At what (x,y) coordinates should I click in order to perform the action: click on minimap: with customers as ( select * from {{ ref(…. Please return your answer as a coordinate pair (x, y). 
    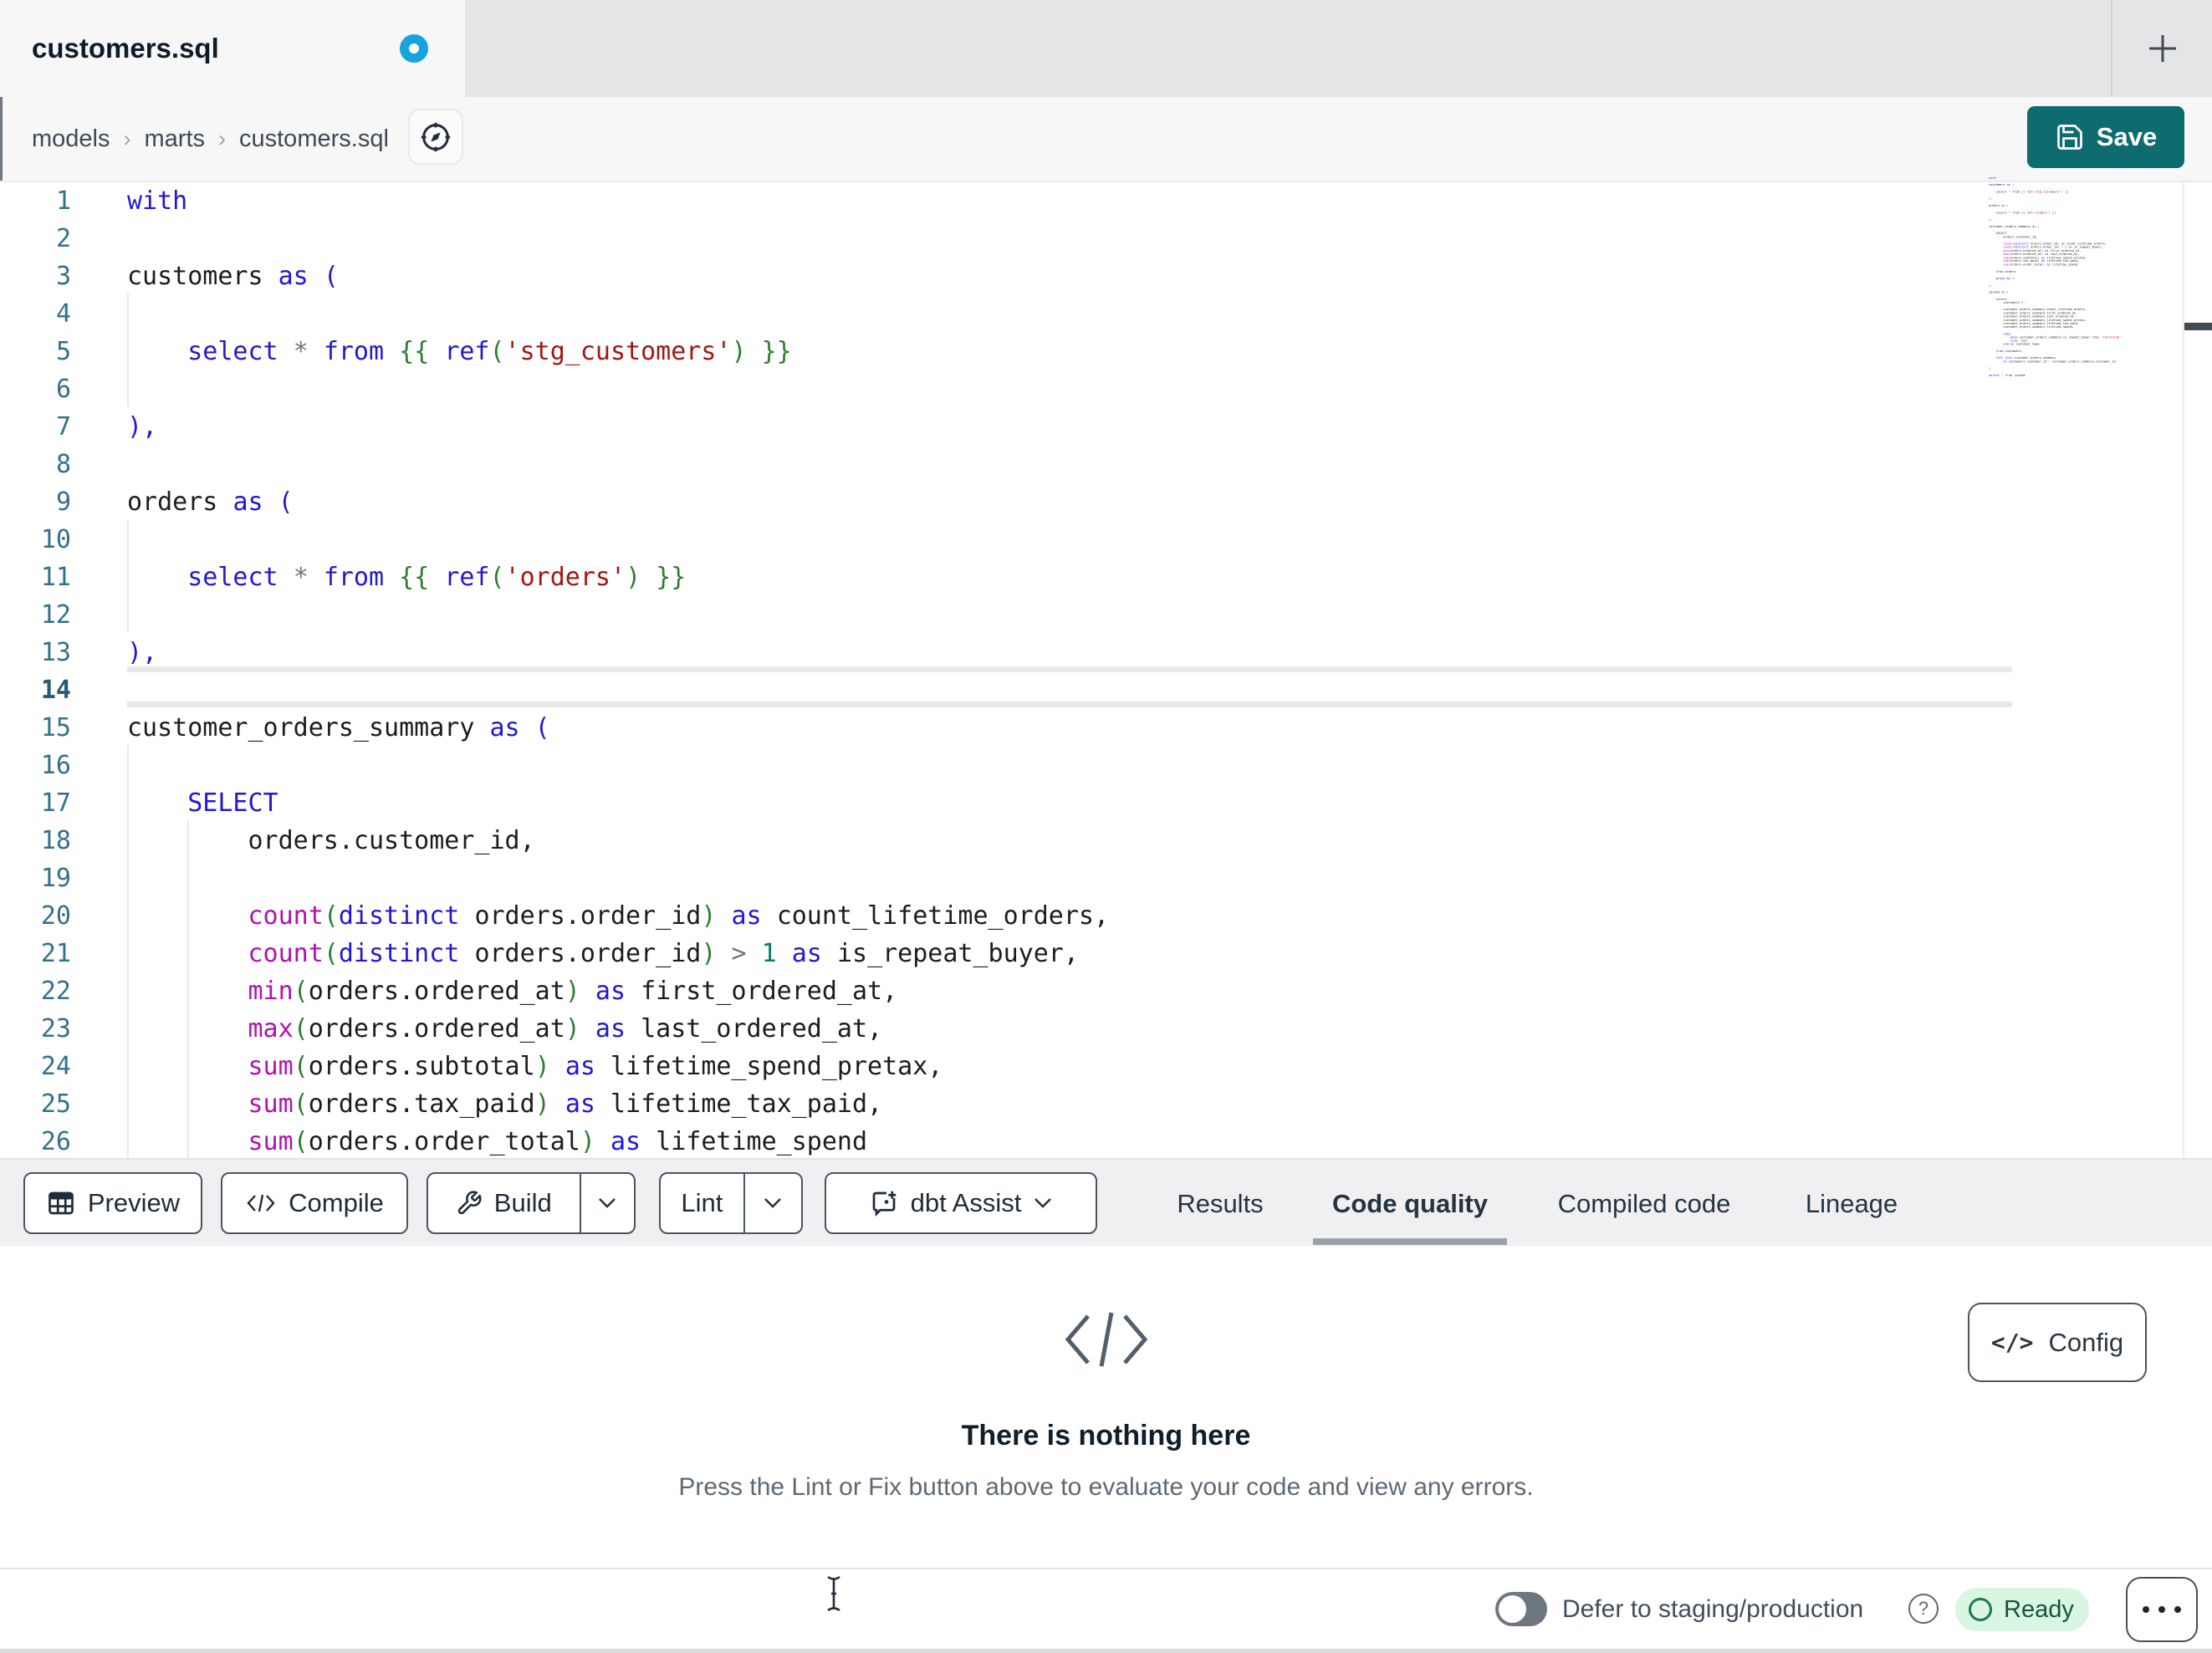
    Looking at the image, I should click on (2089, 280).